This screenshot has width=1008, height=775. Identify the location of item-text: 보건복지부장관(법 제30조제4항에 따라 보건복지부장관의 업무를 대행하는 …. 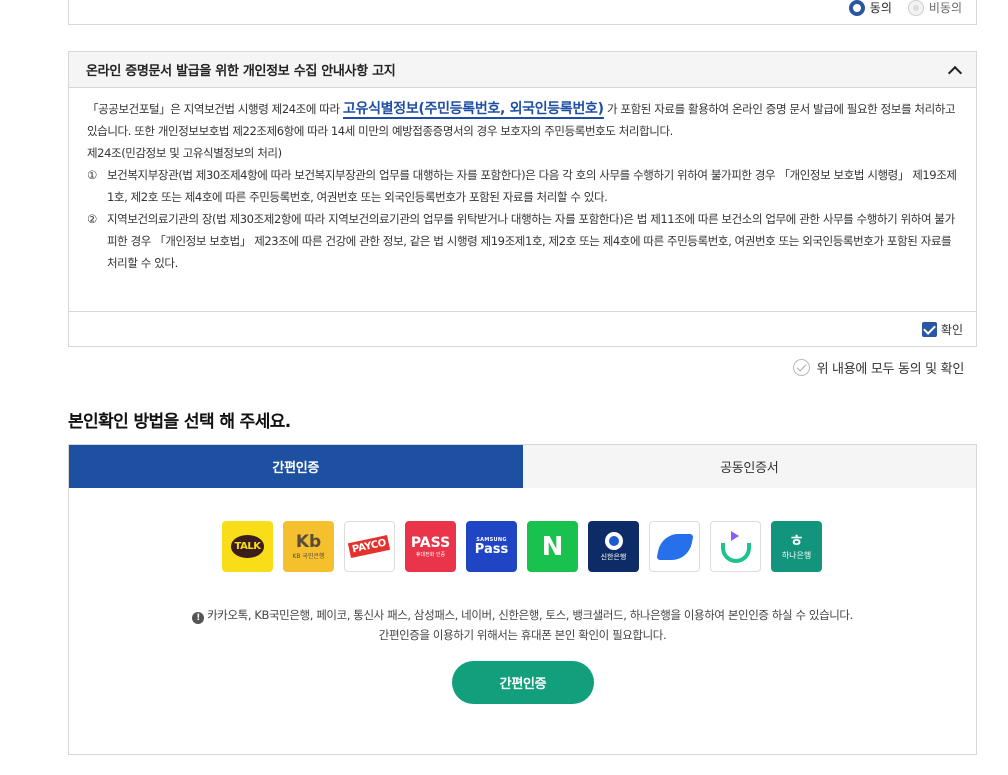
(532, 186).